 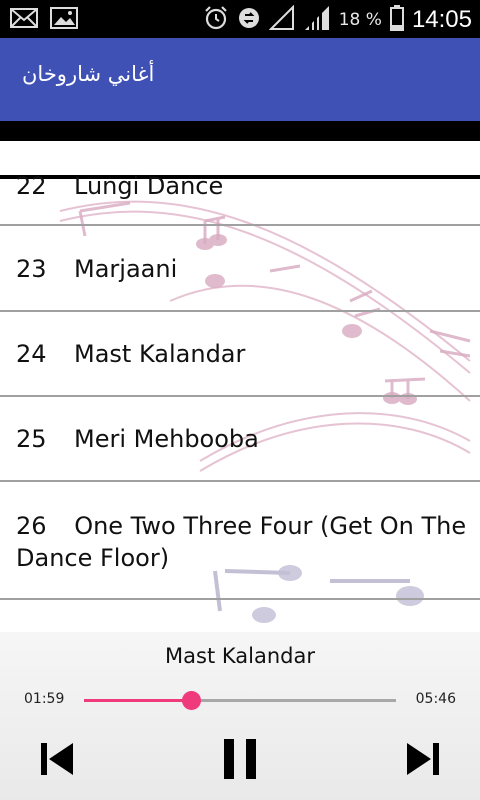 I want to click on song-title: Marjaani, so click(x=126, y=268).